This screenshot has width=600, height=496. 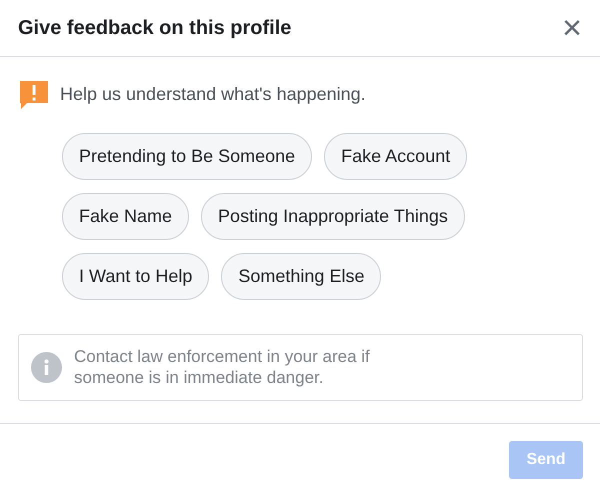 What do you see at coordinates (187, 156) in the screenshot?
I see `option-chip: Pretending to Be Someone` at bounding box center [187, 156].